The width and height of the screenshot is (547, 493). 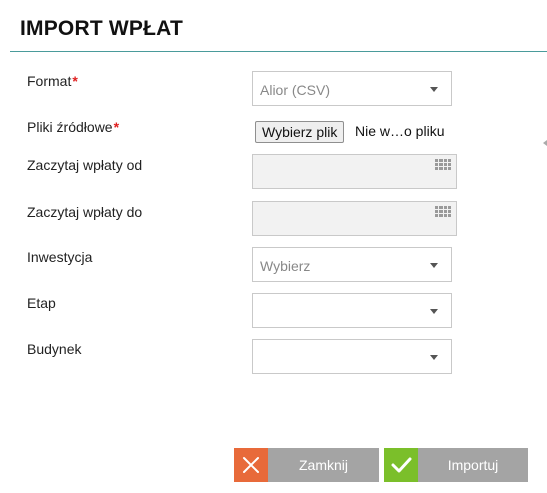 I want to click on format-select-value: Alior (CSV), so click(x=295, y=90).